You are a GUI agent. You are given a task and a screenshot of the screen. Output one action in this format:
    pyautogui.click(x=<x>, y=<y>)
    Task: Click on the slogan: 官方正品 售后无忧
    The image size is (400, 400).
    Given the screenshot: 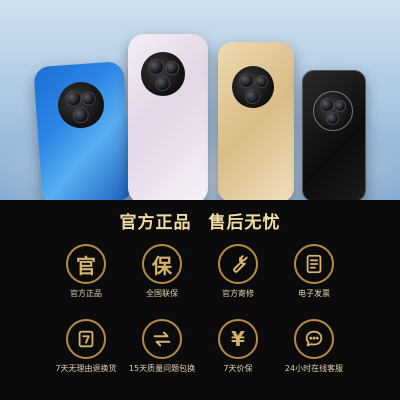 What is the action you would take?
    pyautogui.click(x=200, y=220)
    